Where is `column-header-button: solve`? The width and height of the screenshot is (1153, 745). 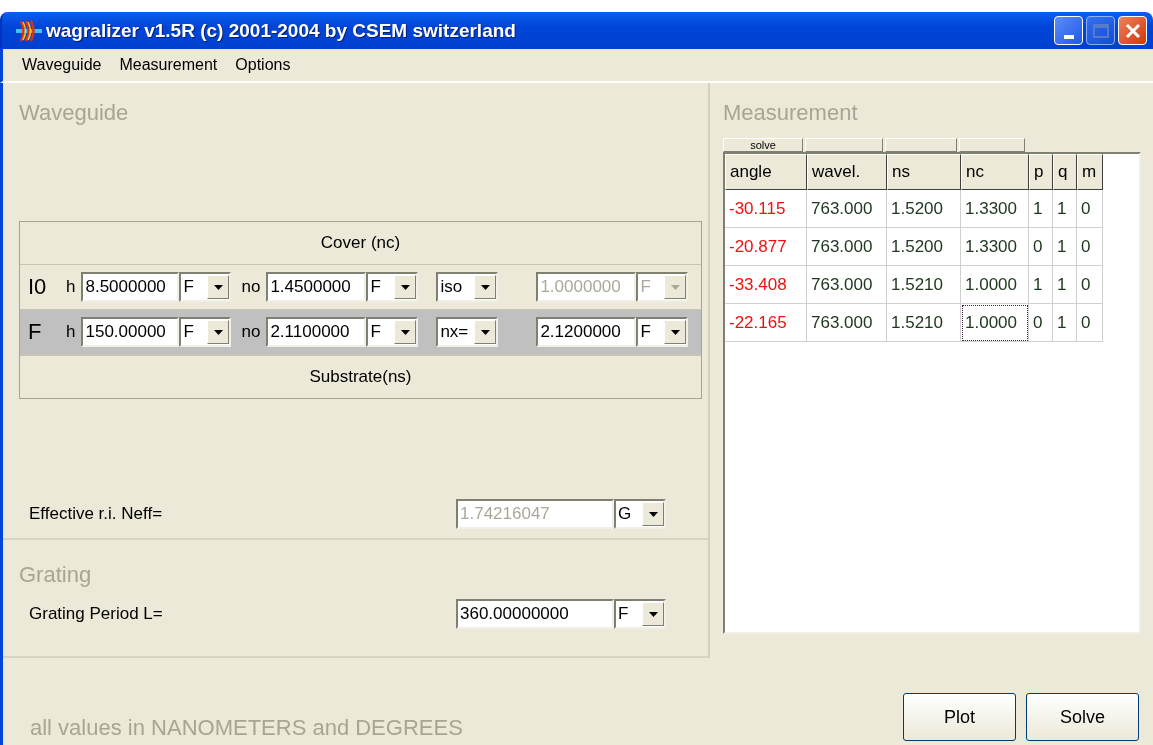 column-header-button: solve is located at coordinates (763, 145).